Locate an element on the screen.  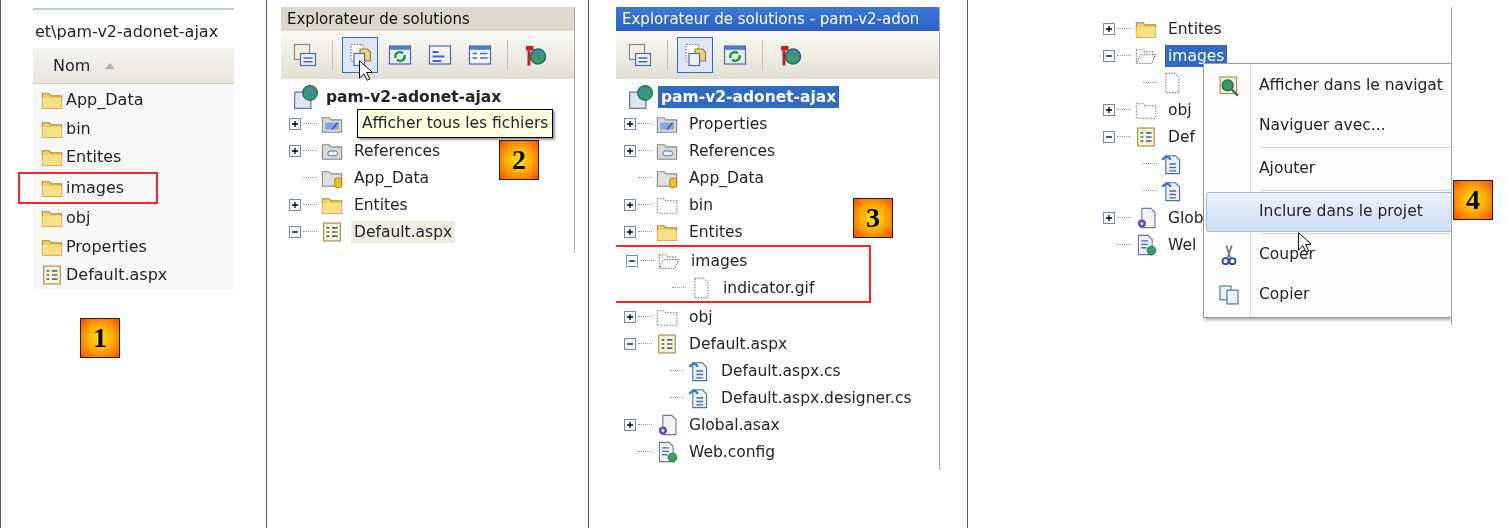
form-view-icon is located at coordinates (480, 55).